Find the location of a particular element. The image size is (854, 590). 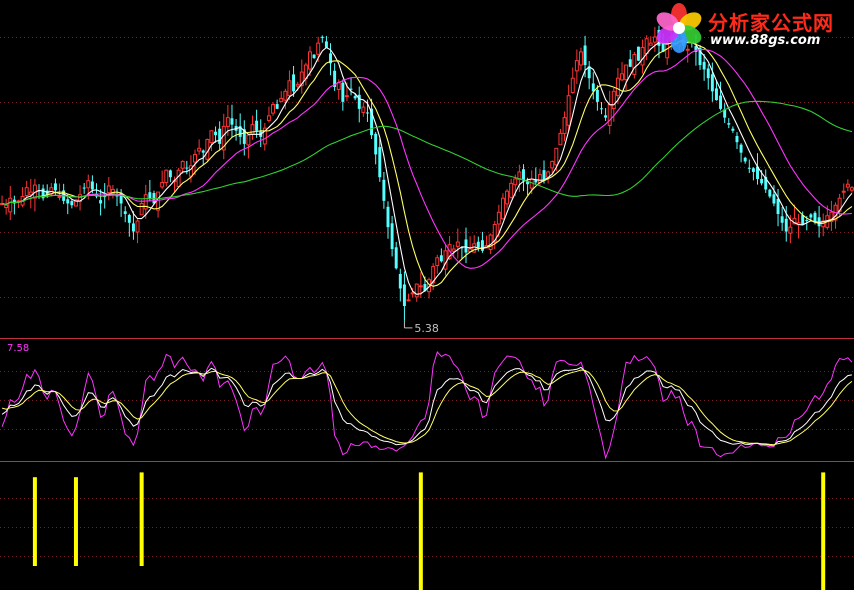

logo-center is located at coordinates (679, 28).